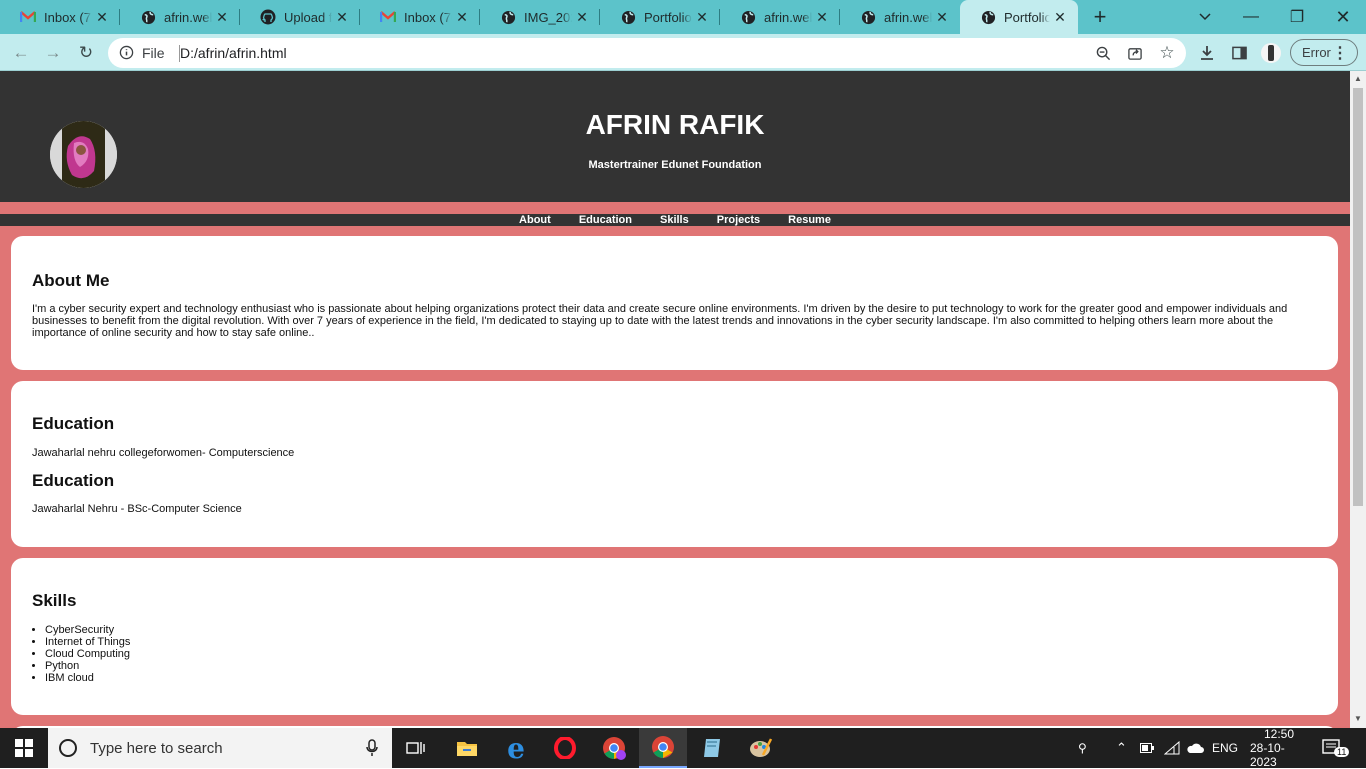  I want to click on onedrive-cloud-icon, so click(1195, 748).